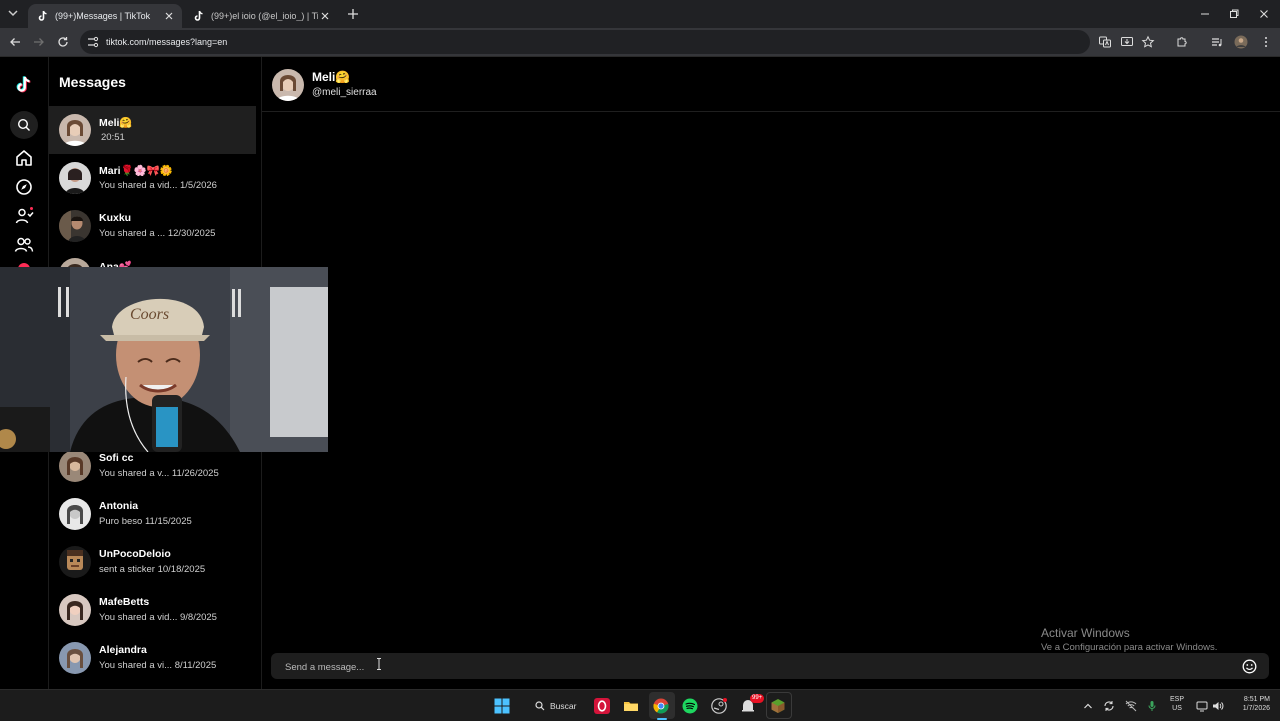 The width and height of the screenshot is (1280, 721). Describe the element at coordinates (152, 562) in the screenshot. I see `conversation-item: UnPocoDeloio sent a sticker 10/18/2025` at that location.